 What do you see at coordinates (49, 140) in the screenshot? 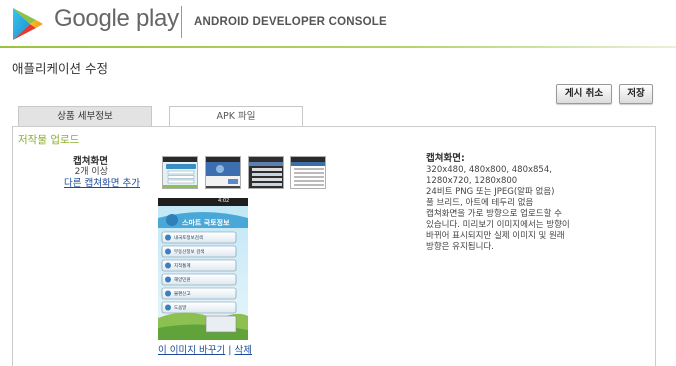
I see `section-title: 저작물 업로드` at bounding box center [49, 140].